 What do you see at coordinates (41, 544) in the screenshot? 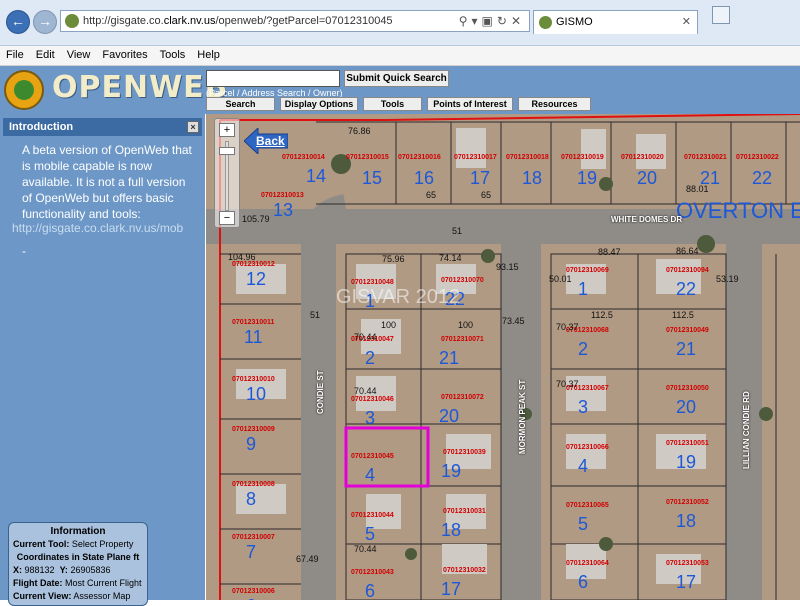
I see `current-tool-label: Current Tool:` at bounding box center [41, 544].